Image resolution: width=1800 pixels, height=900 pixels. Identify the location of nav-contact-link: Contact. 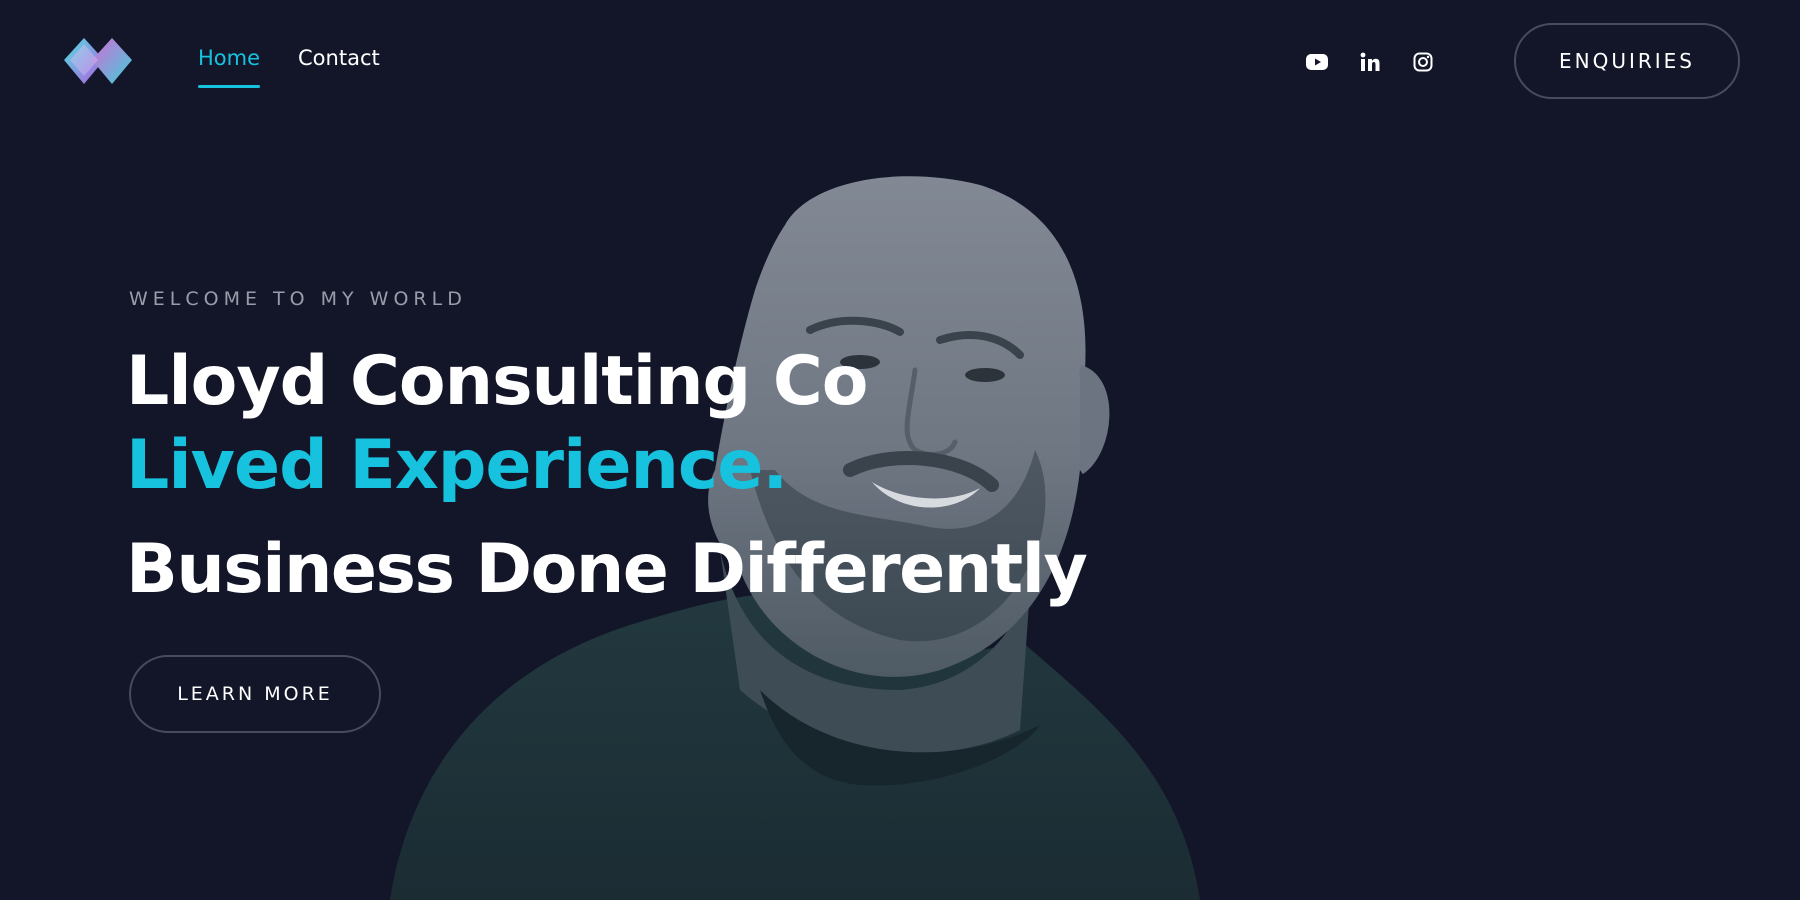
(339, 67).